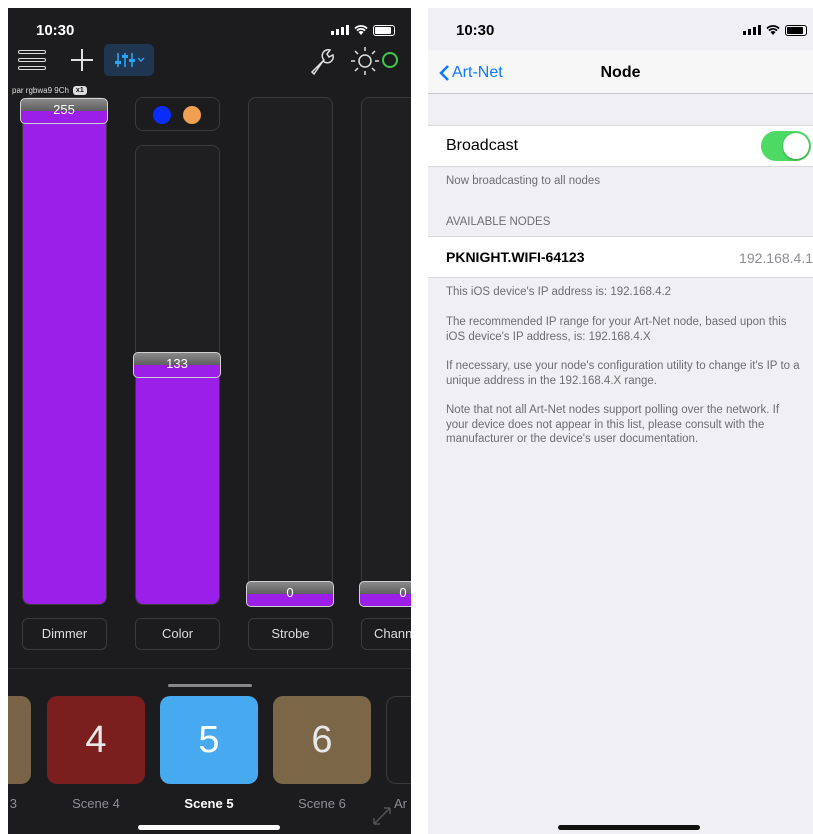 The image size is (813, 834). Describe the element at coordinates (322, 803) in the screenshot. I see `scene-label-6: Scene 6` at that location.